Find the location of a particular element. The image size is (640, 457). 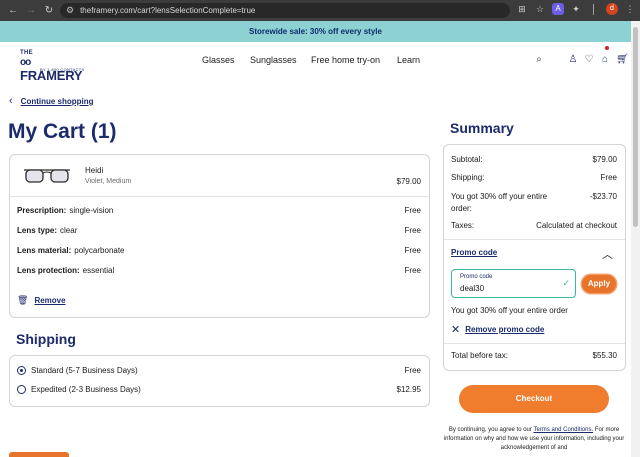

trash-icon: 🗑︎ is located at coordinates (23, 300).